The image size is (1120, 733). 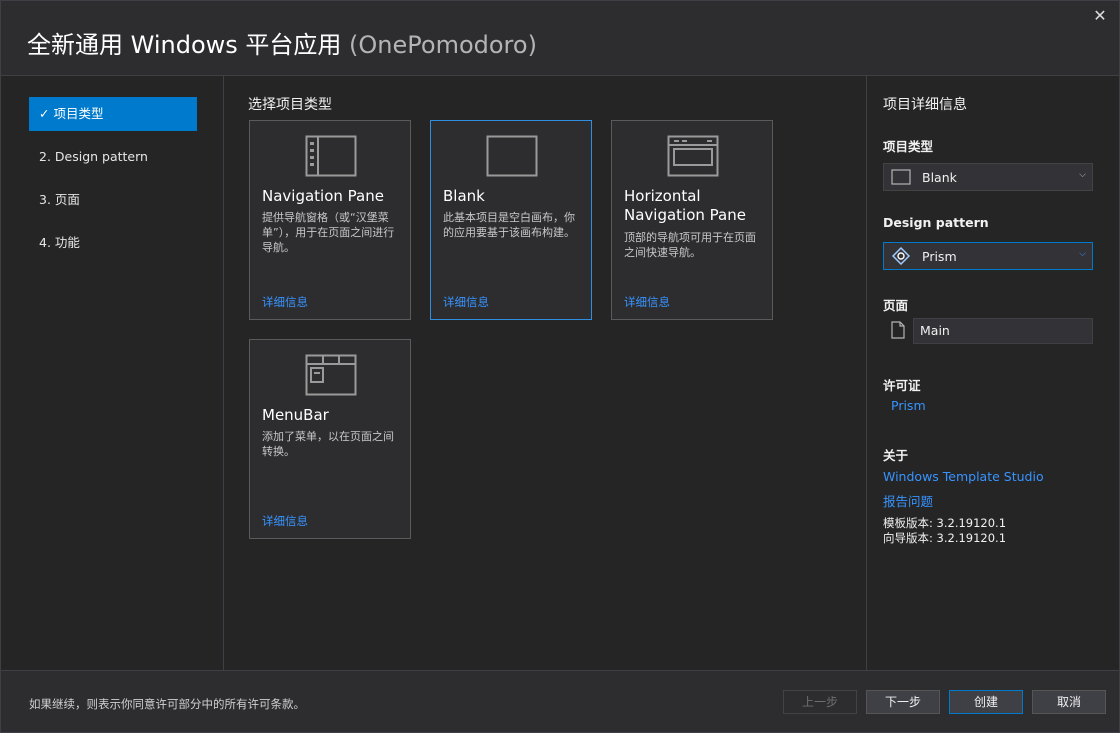 What do you see at coordinates (963, 476) in the screenshot?
I see `windows-template-studio-link: Windows Template Studio` at bounding box center [963, 476].